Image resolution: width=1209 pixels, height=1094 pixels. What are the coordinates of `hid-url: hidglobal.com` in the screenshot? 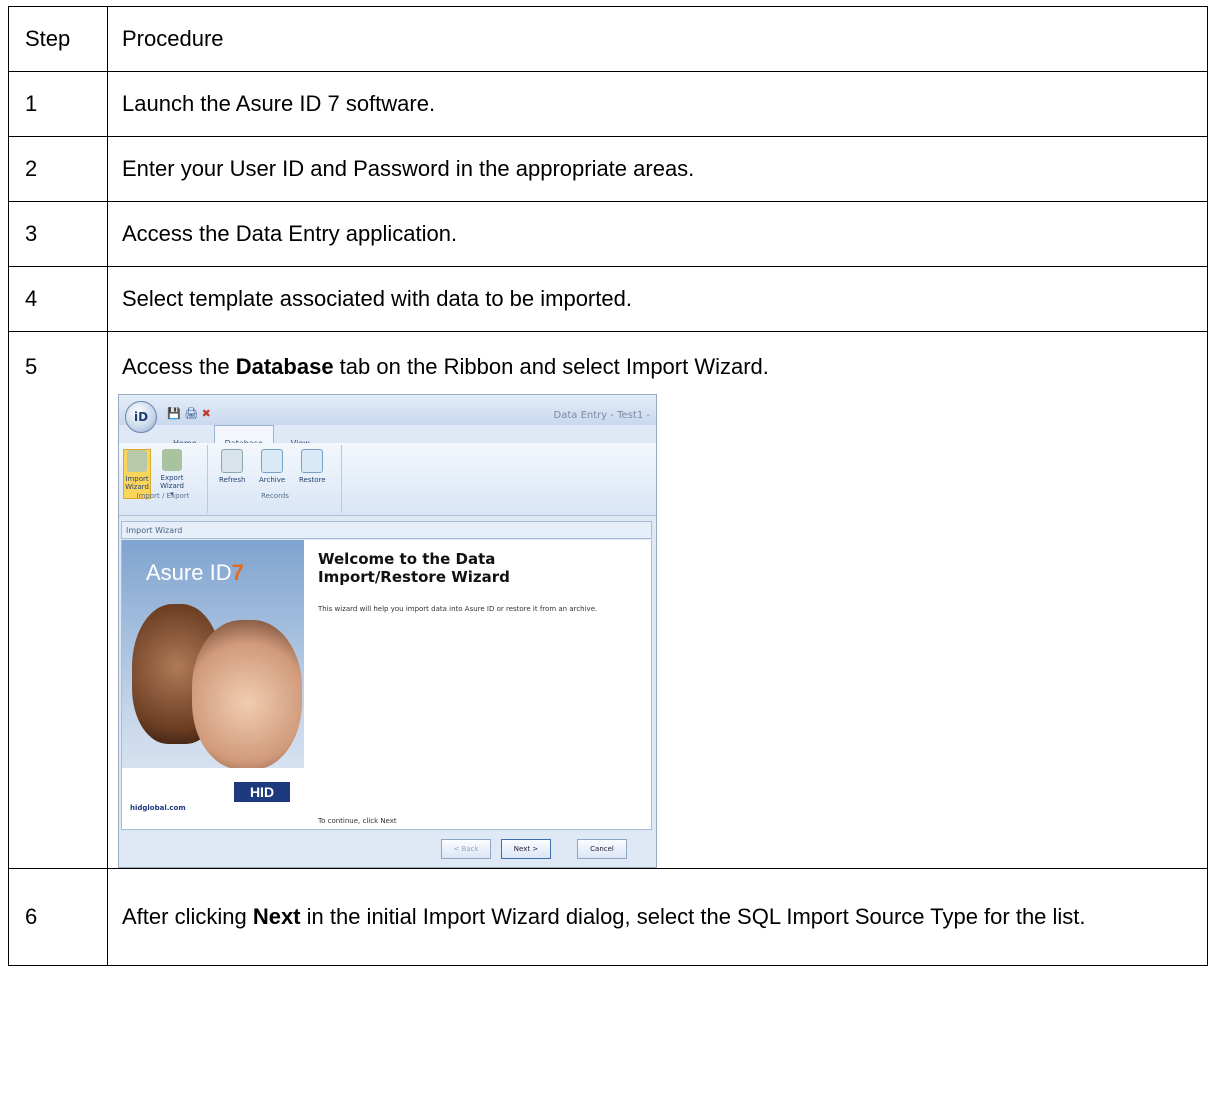 It's located at (158, 808).